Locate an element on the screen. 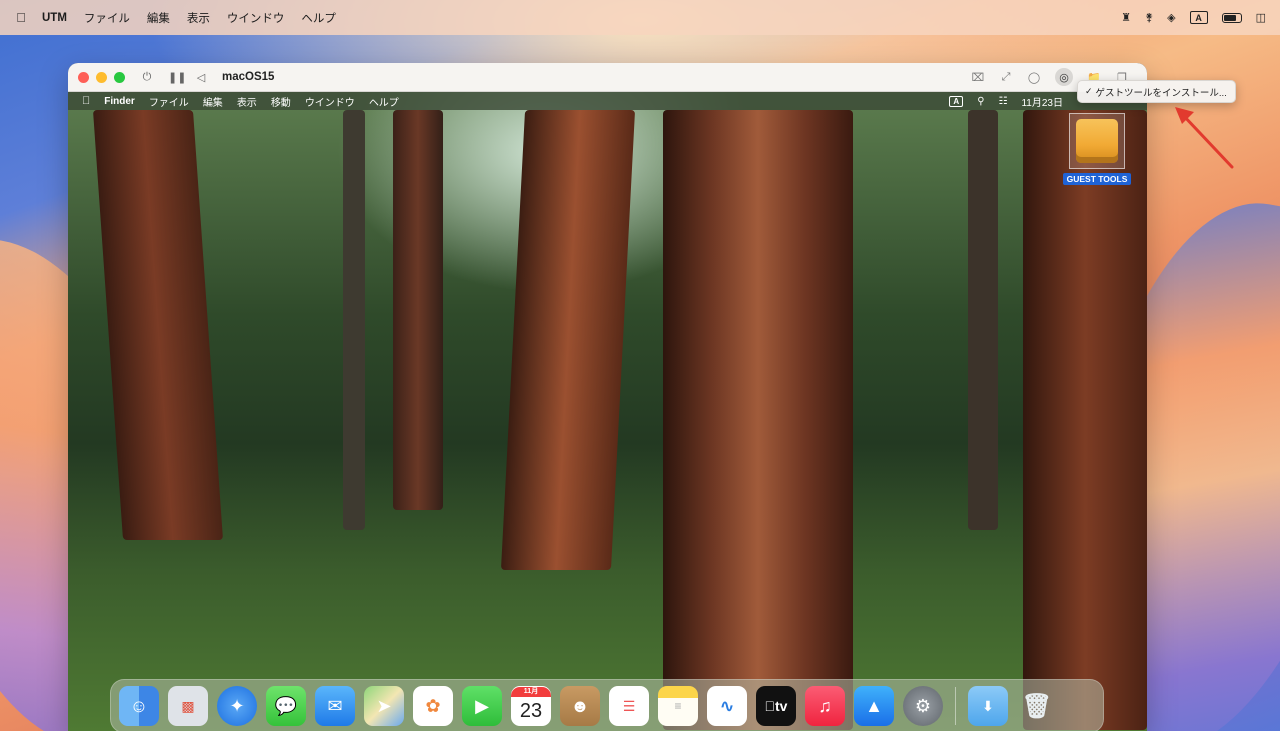 This screenshot has height=731, width=1280. calendar-icon: 11月 23 is located at coordinates (531, 706).